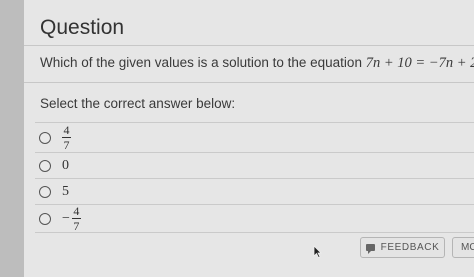  I want to click on page-title: Question, so click(82, 27).